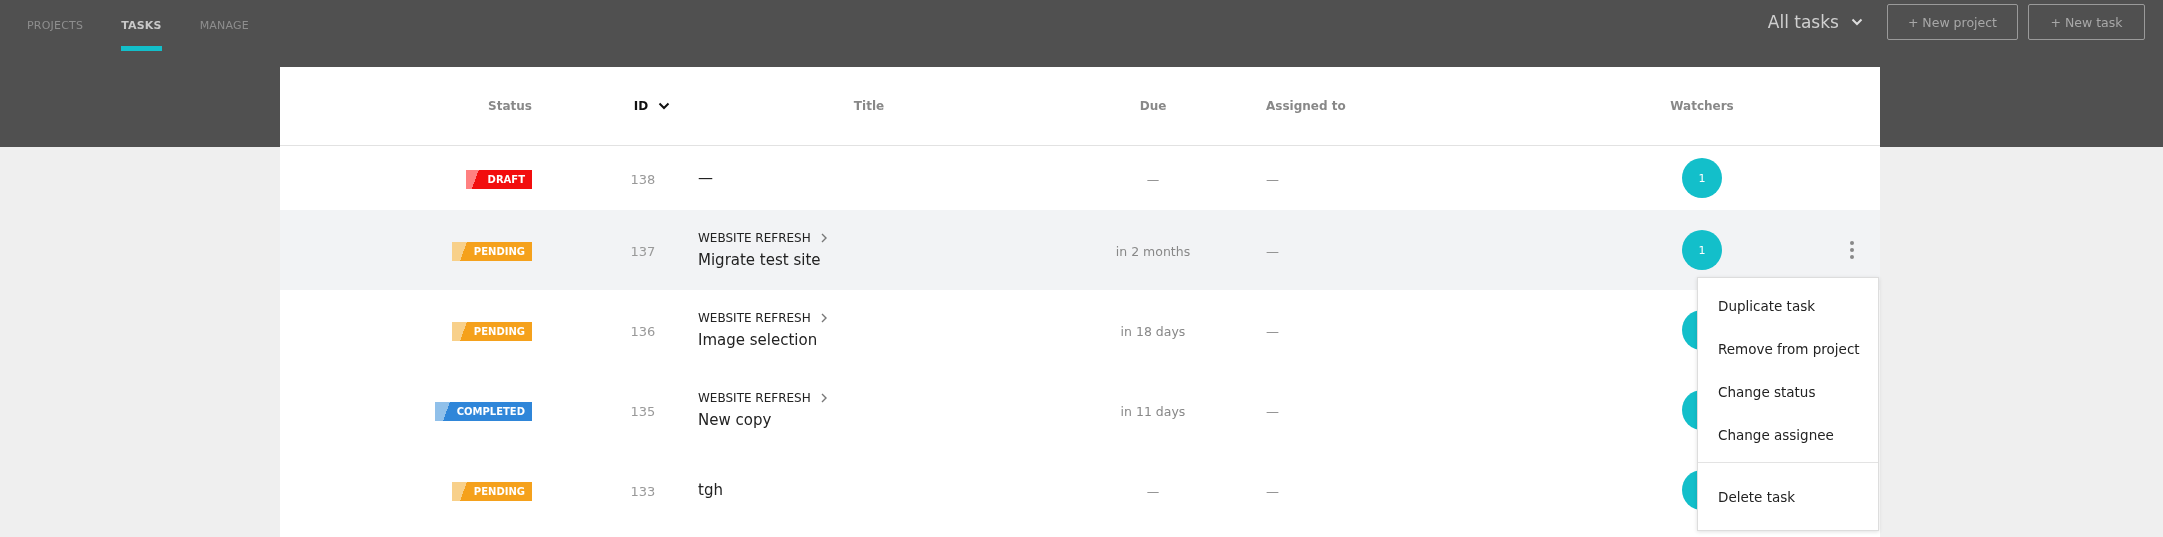  I want to click on task-id: 136, so click(643, 331).